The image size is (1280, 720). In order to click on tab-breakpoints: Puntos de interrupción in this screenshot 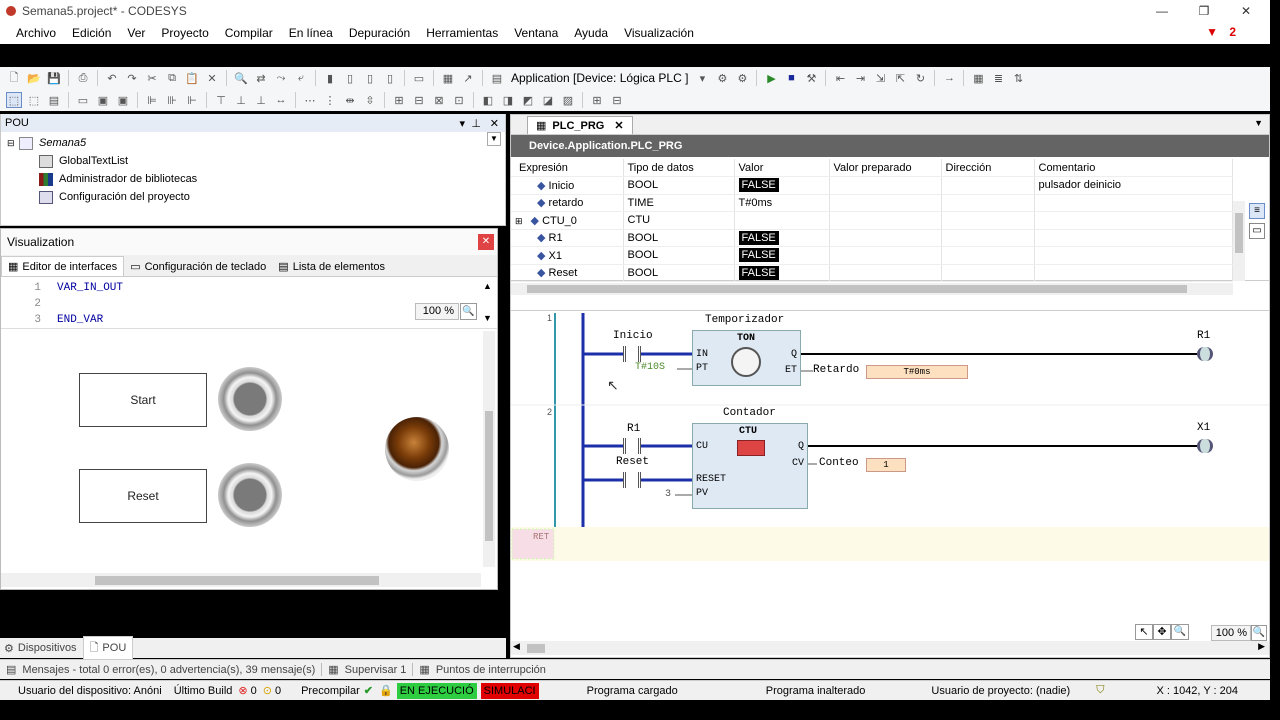, I will do `click(491, 670)`.